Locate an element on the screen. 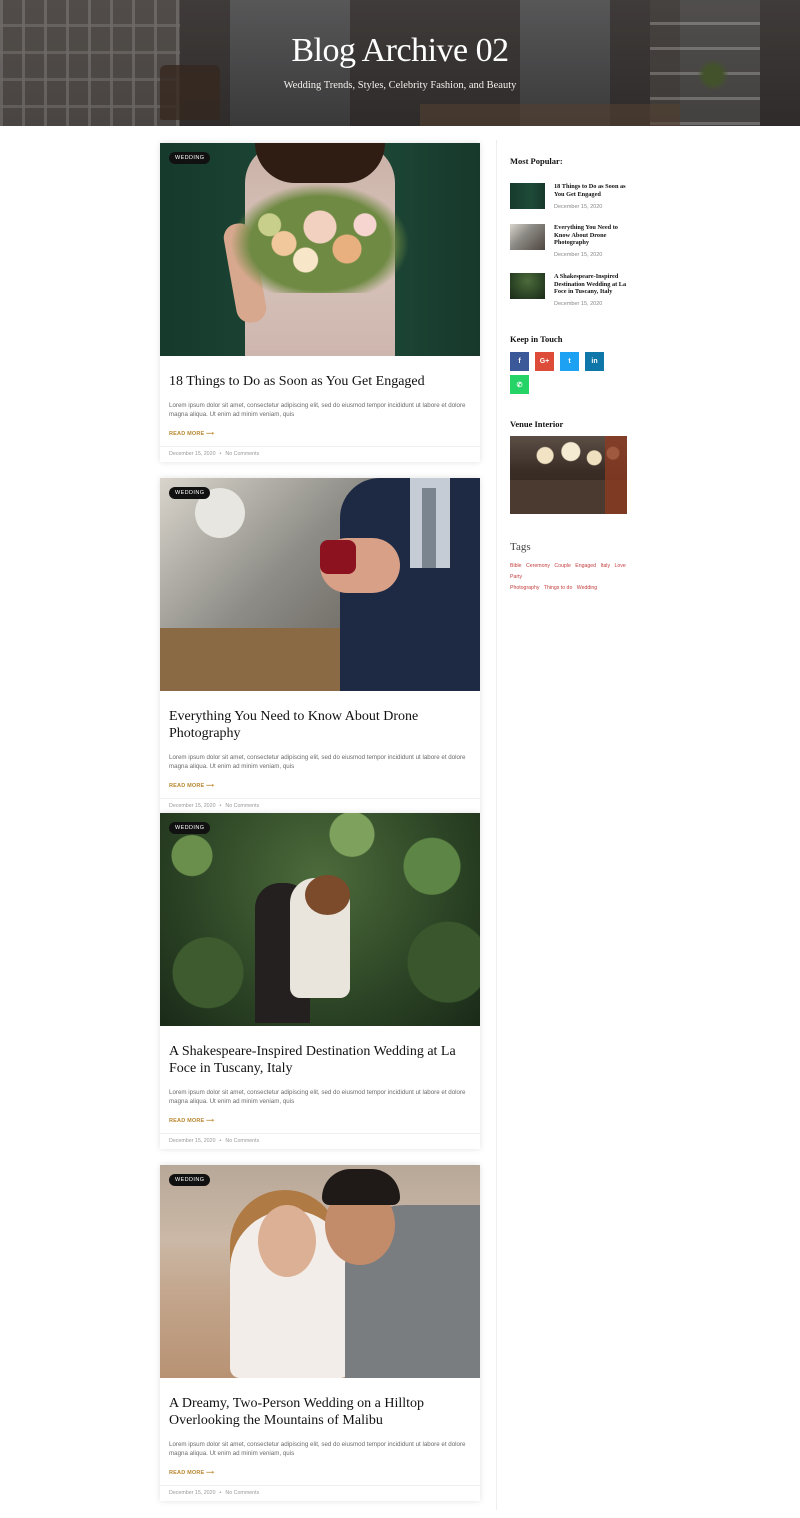 This screenshot has height=1518, width=800. venue-wall is located at coordinates (616, 475).